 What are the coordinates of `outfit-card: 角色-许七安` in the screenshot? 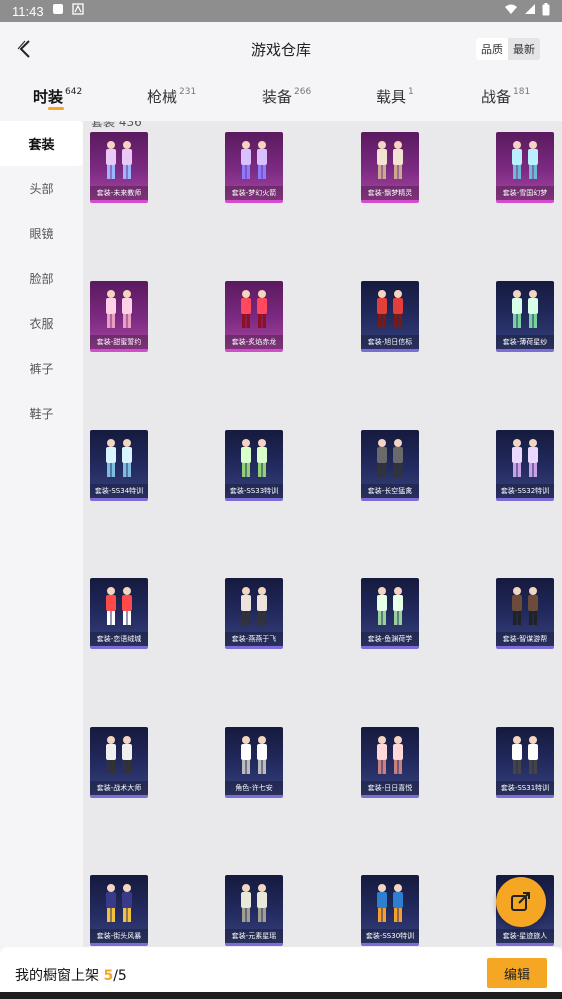 It's located at (254, 762).